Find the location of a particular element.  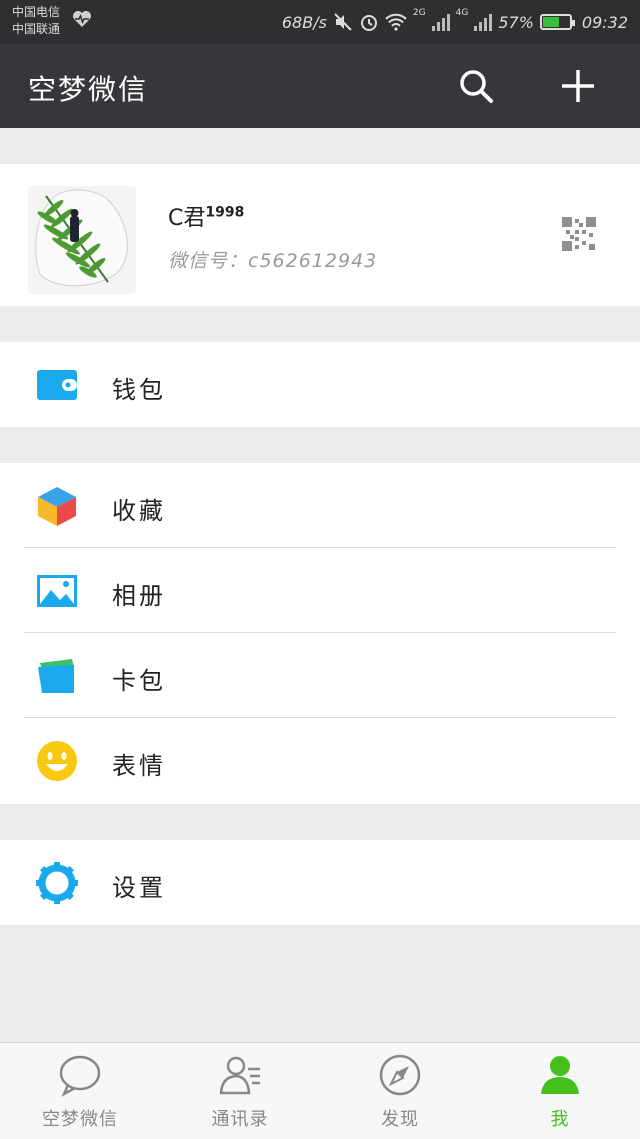

favorites-cube-icon is located at coordinates (57, 506).